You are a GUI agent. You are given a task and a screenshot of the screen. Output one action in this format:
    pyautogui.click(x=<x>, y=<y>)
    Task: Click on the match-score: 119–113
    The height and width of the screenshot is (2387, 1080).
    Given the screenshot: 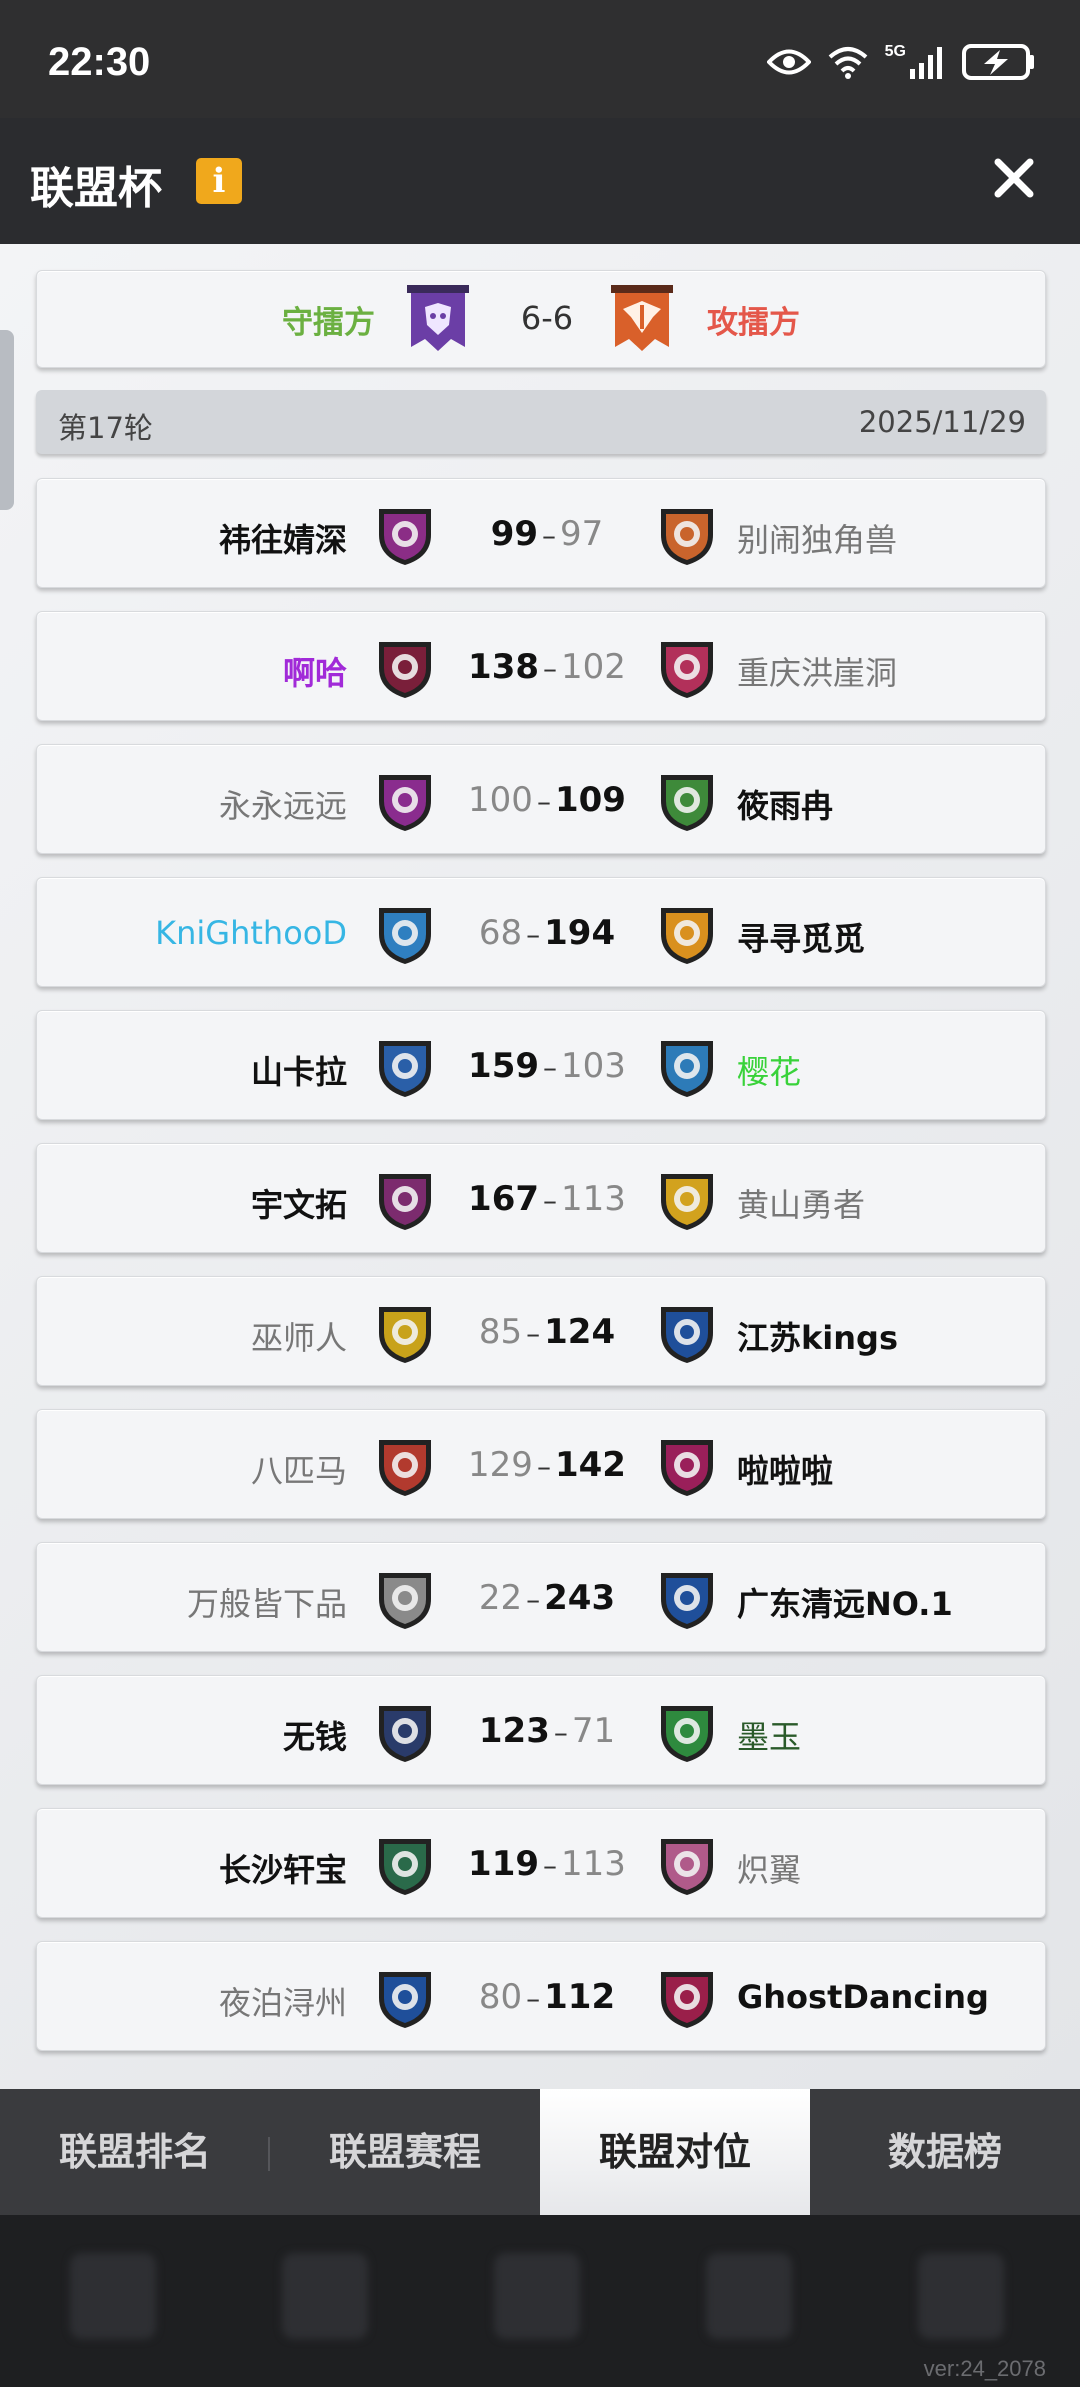 What is the action you would take?
    pyautogui.click(x=547, y=1864)
    